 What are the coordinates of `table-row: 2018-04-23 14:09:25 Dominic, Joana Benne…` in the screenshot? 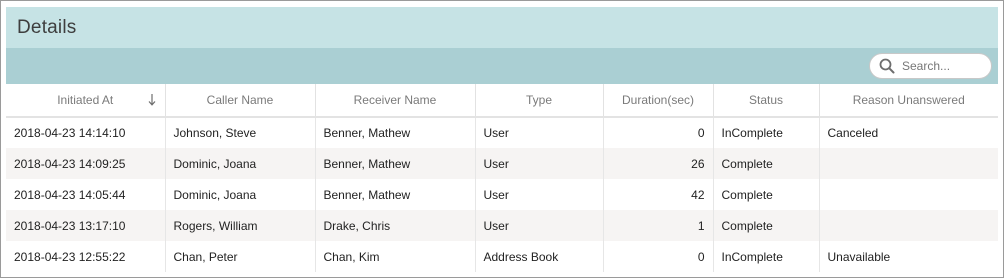 It's located at (502, 163).